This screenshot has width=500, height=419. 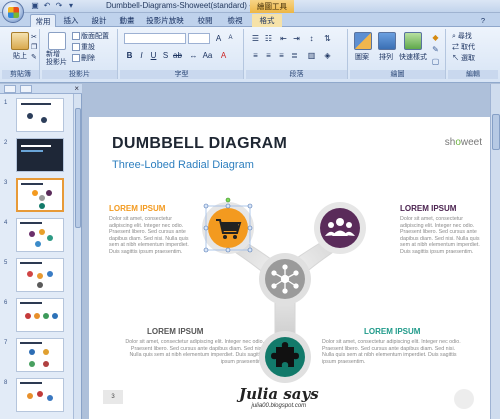 I want to click on paste-button: 貼上, so click(x=20, y=56).